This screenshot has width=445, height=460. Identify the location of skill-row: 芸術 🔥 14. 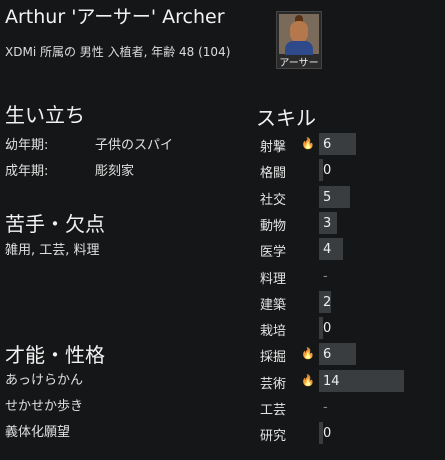
(350, 382).